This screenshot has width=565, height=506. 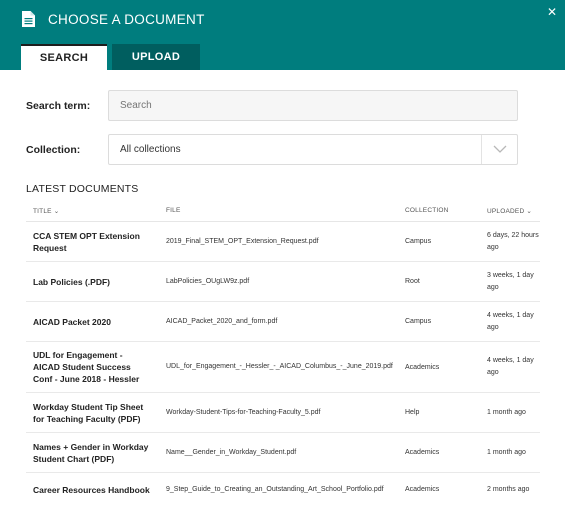 What do you see at coordinates (313, 149) in the screenshot?
I see `collection-select: All collections` at bounding box center [313, 149].